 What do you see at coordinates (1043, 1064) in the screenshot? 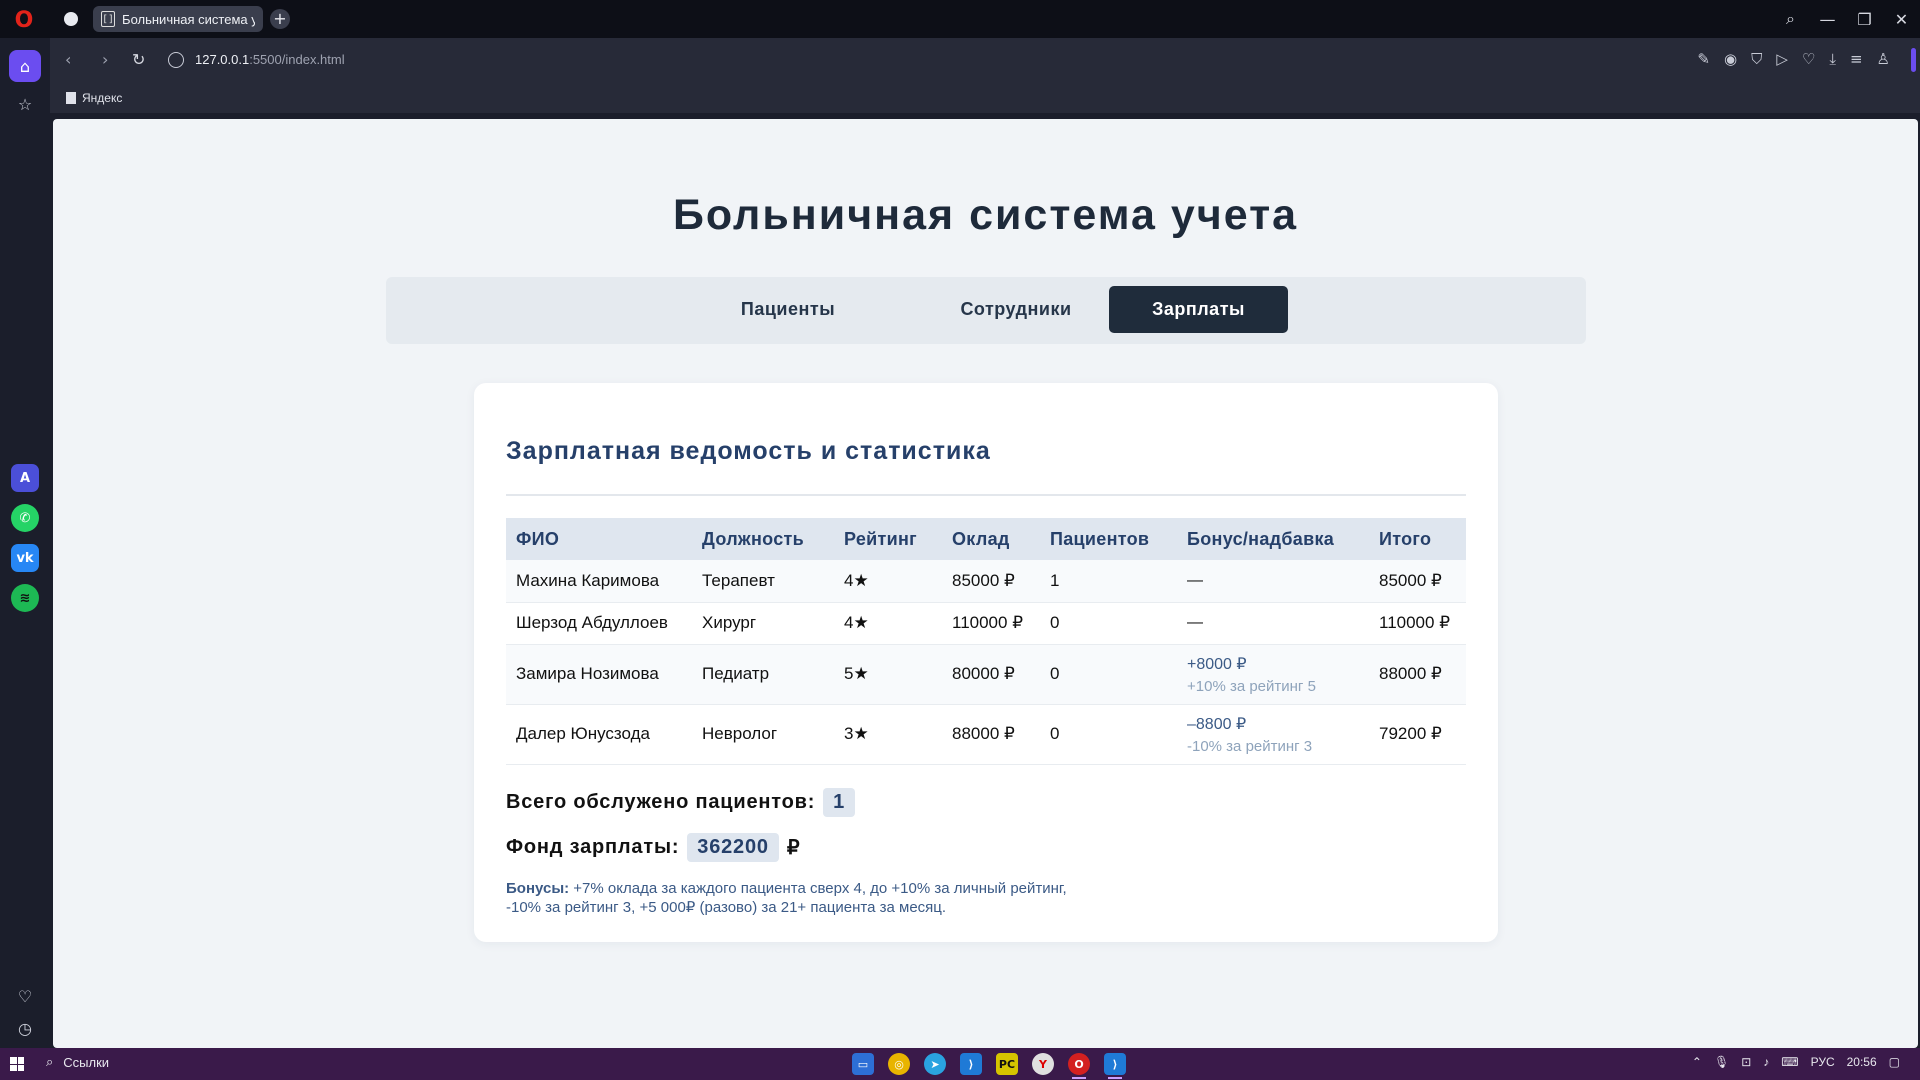
I see `yandex-browser-icon: Y` at bounding box center [1043, 1064].